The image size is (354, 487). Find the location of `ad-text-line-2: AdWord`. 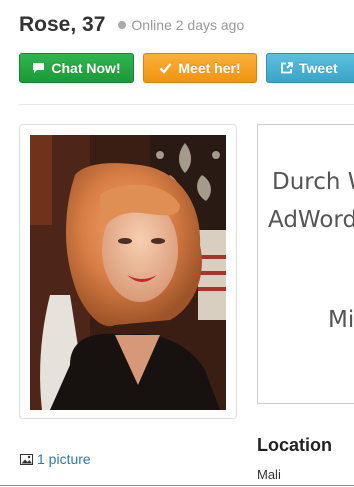

ad-text-line-2: AdWord is located at coordinates (311, 220).